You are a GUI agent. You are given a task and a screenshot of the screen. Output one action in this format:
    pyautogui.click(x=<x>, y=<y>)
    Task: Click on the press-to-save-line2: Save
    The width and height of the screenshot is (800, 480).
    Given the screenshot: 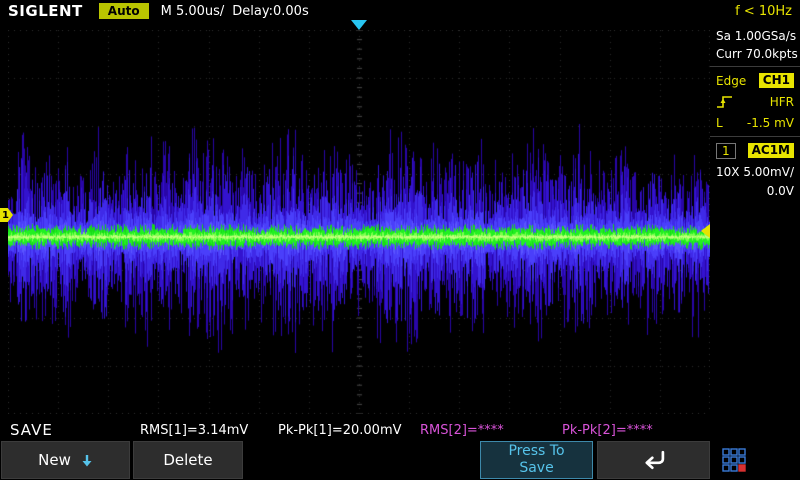 What is the action you would take?
    pyautogui.click(x=536, y=468)
    